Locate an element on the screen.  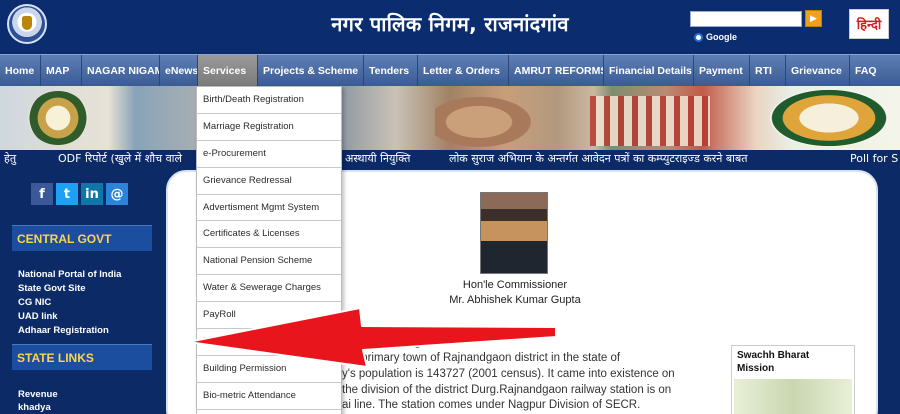
menu-item-pension: National Pension Scheme is located at coordinates (269, 262).